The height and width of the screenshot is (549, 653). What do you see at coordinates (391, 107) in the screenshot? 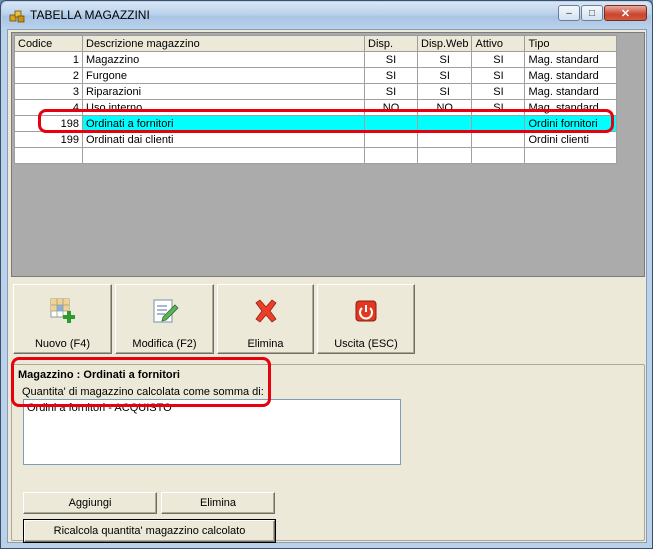
I see `cell-disp: NO` at bounding box center [391, 107].